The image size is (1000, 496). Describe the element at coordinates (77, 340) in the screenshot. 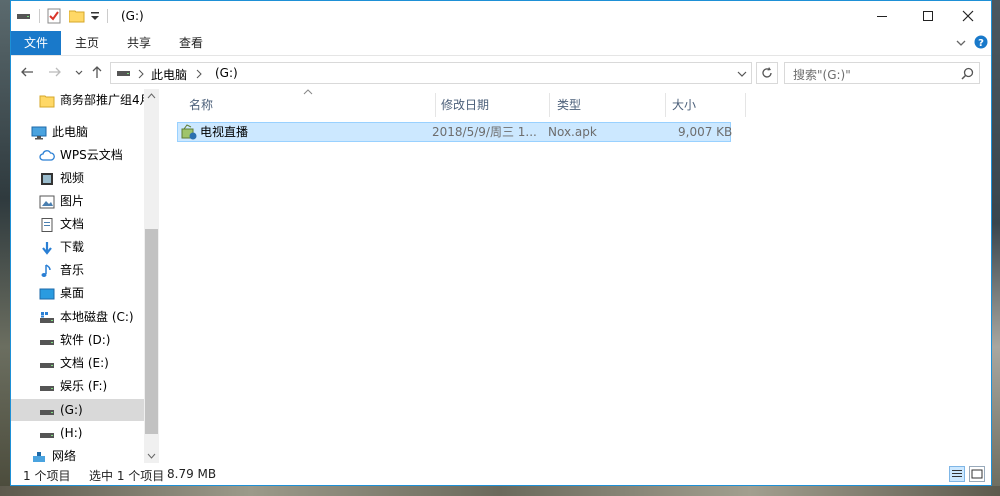

I see `sidebar-item: 软件 (D:)` at that location.